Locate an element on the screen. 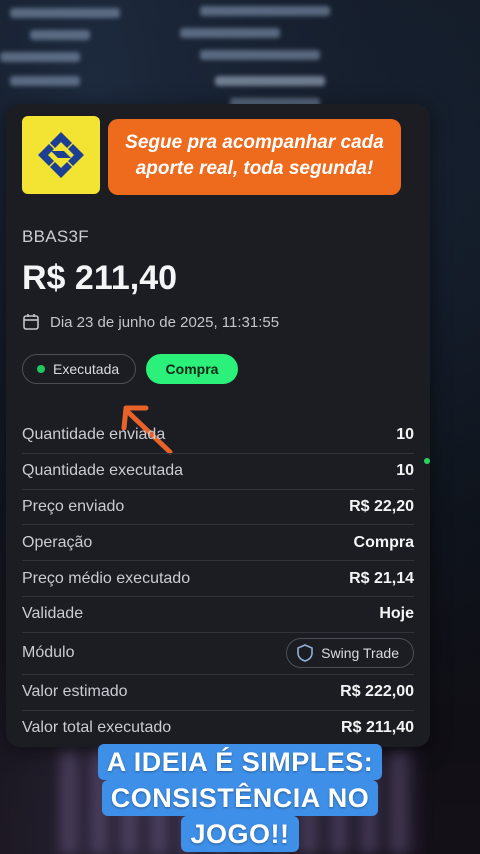 This screenshot has width=480, height=854. detail-value: R$ 222,00 is located at coordinates (377, 692).